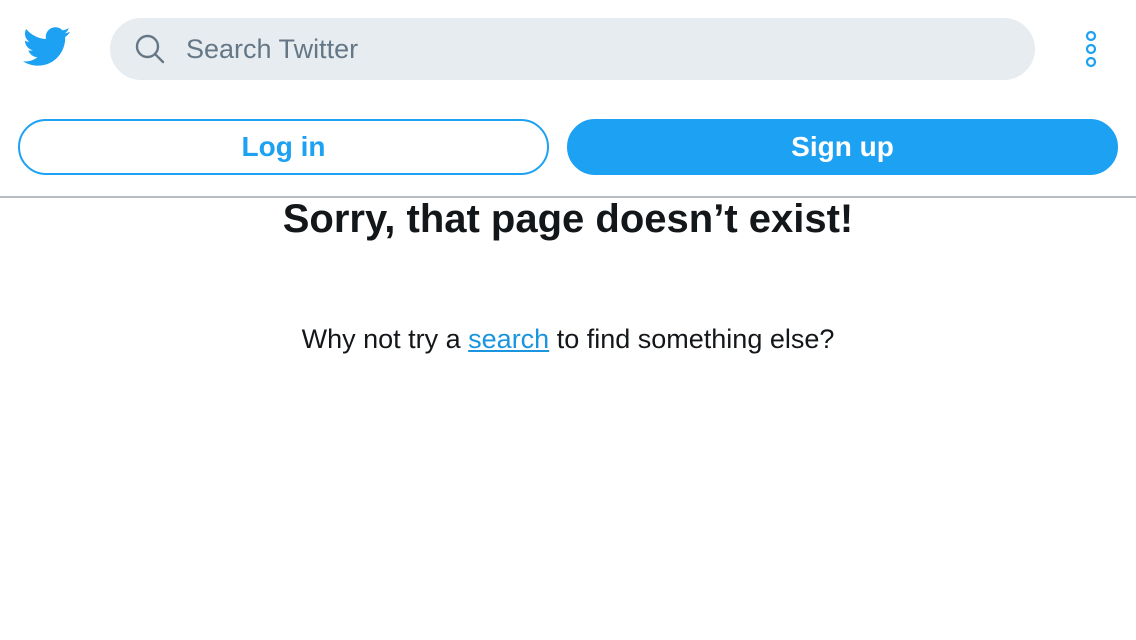 The width and height of the screenshot is (1136, 640). Describe the element at coordinates (692, 339) in the screenshot. I see `error-message-suffix: to find something else?` at that location.